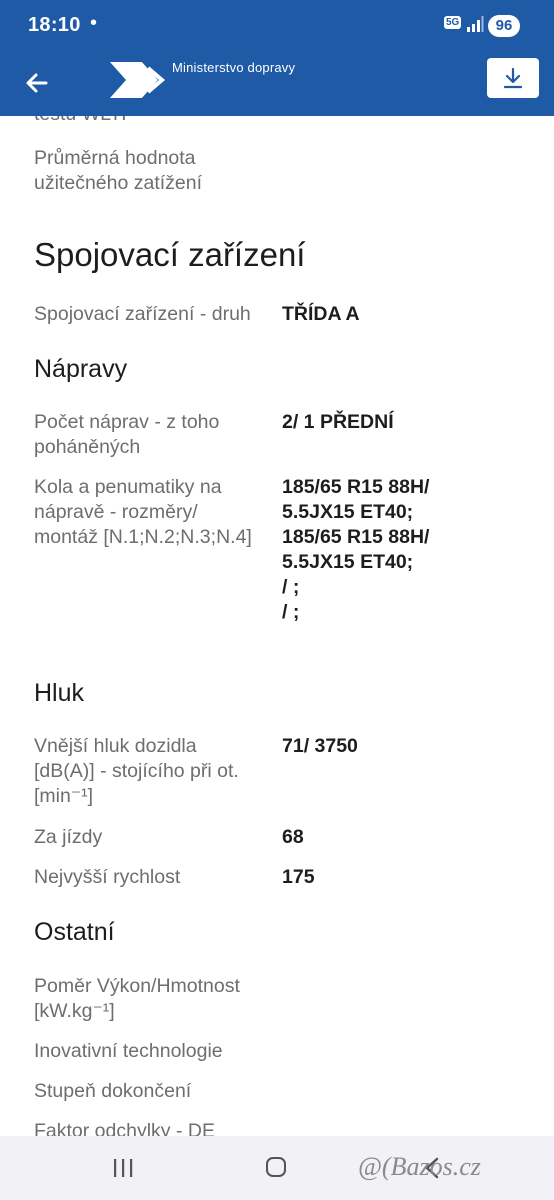  I want to click on section-title-axles: Nápravy, so click(81, 369).